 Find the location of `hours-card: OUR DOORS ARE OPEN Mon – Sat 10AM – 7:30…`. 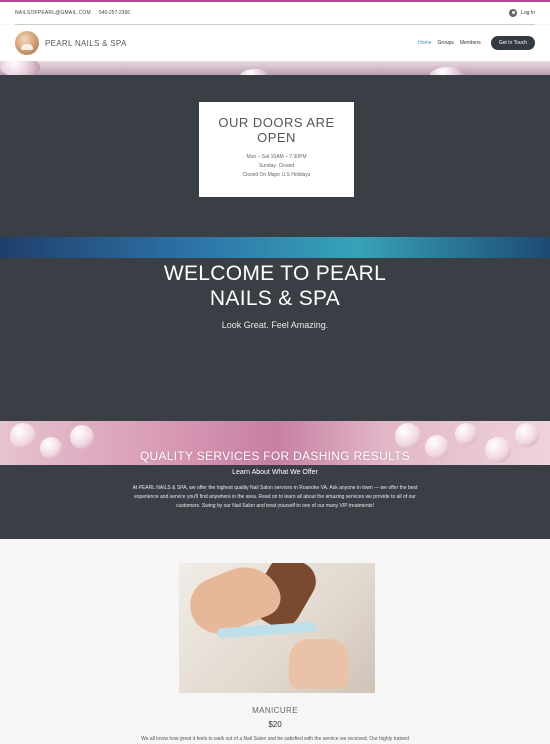

hours-card: OUR DOORS ARE OPEN Mon – Sat 10AM – 7:30… is located at coordinates (276, 149).